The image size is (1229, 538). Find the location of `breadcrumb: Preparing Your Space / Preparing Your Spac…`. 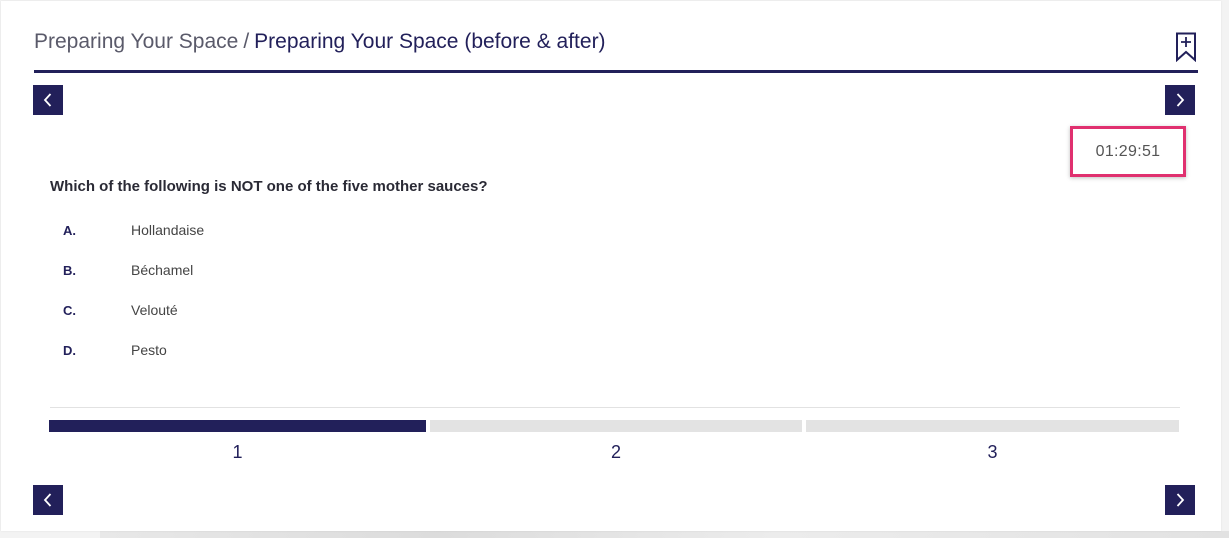

breadcrumb: Preparing Your Space / Preparing Your Spac… is located at coordinates (320, 42).